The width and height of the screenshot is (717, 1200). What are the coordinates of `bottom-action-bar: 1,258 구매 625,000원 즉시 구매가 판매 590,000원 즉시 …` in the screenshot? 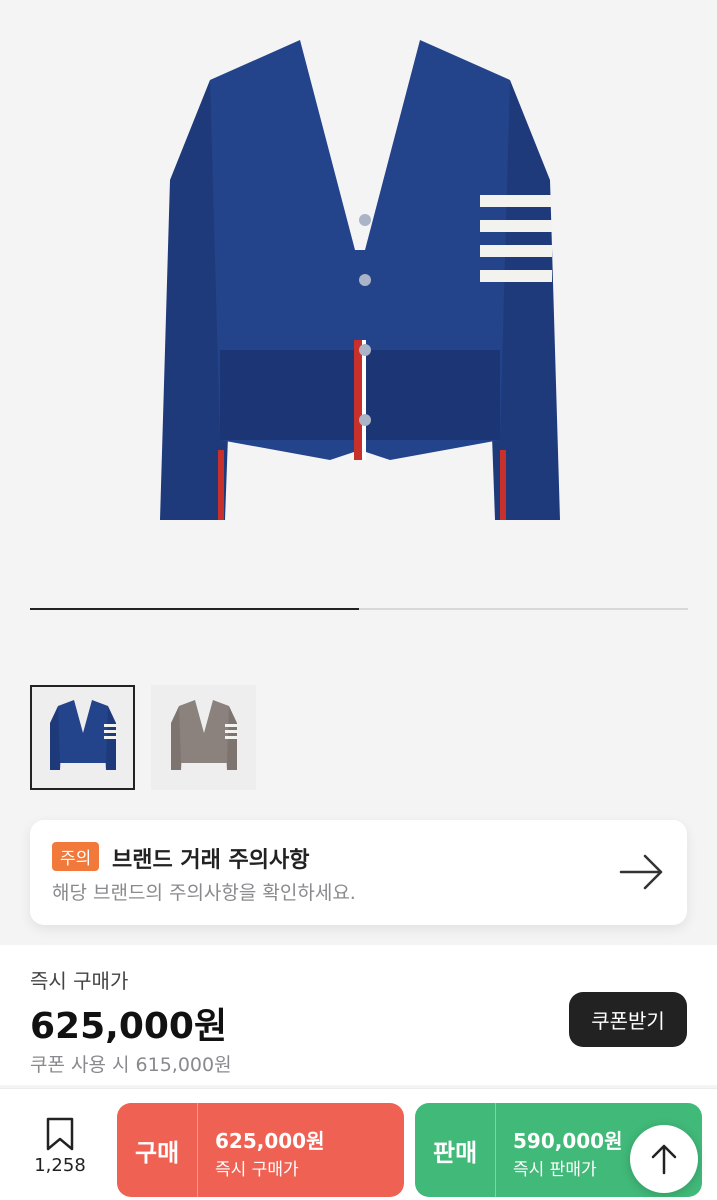 It's located at (358, 1144).